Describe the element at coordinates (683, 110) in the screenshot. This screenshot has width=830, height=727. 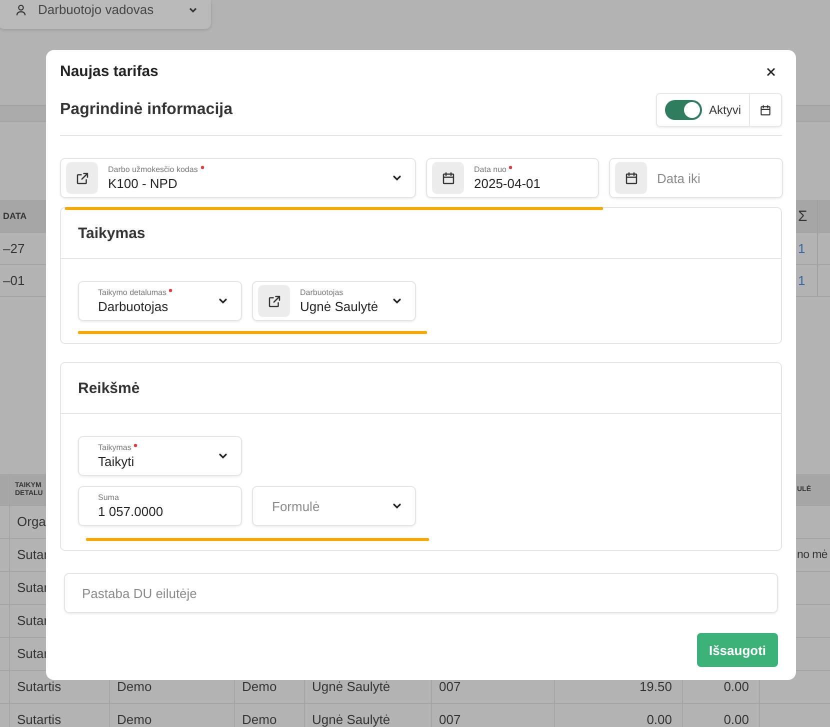
I see `toggle-switch` at that location.